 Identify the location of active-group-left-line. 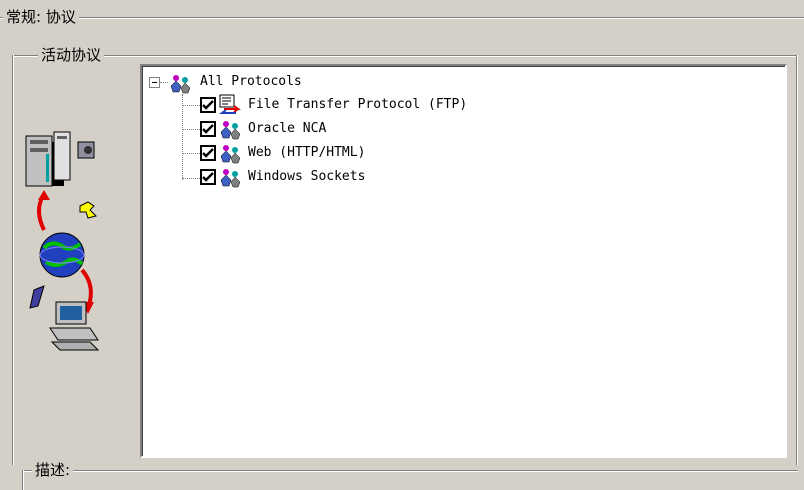
(13, 260).